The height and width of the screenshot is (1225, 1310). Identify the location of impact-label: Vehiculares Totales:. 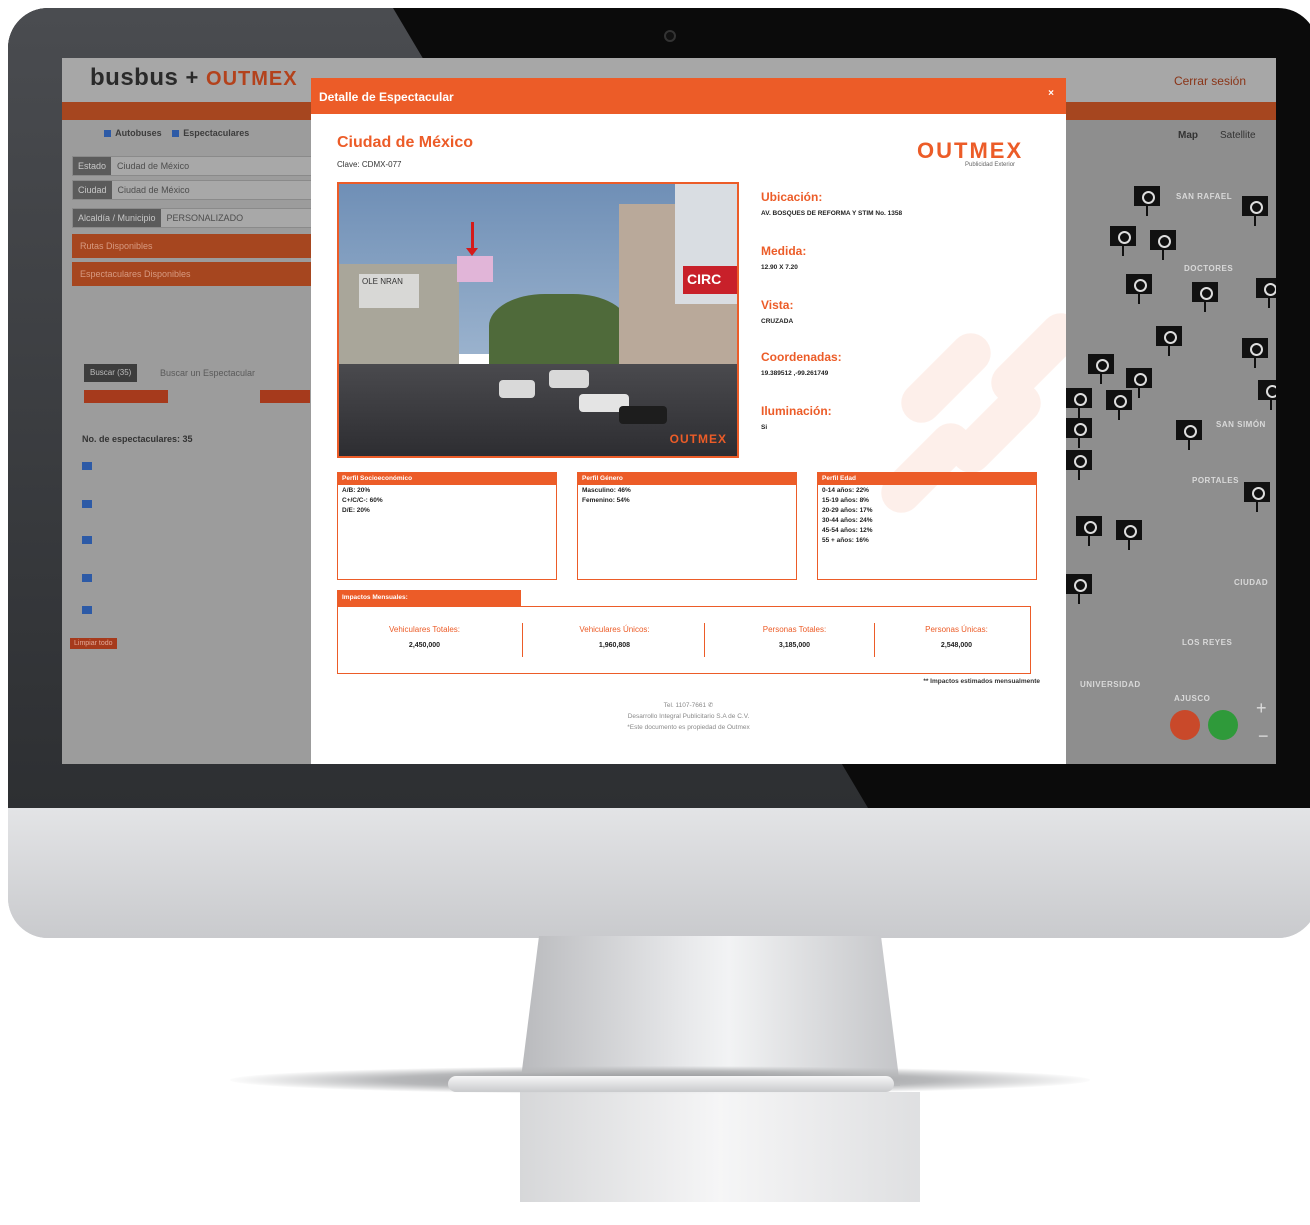
(424, 629).